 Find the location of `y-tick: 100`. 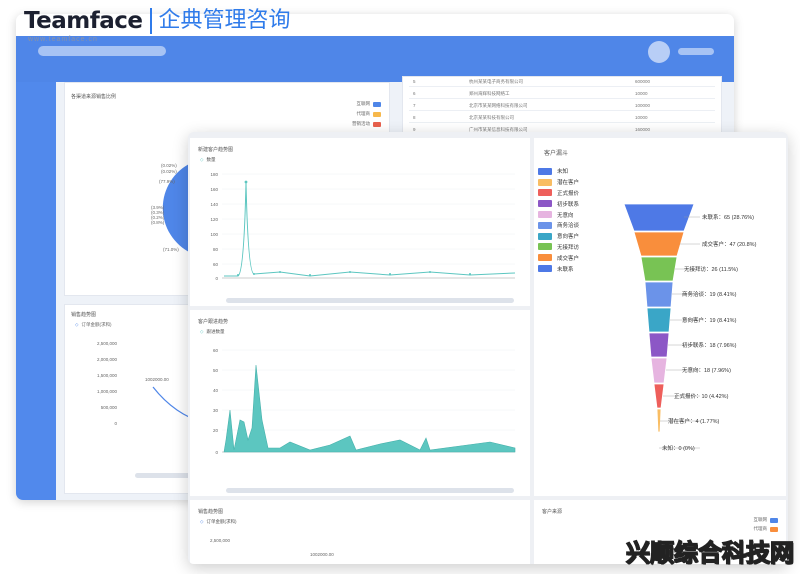

y-tick: 100 is located at coordinates (214, 234).